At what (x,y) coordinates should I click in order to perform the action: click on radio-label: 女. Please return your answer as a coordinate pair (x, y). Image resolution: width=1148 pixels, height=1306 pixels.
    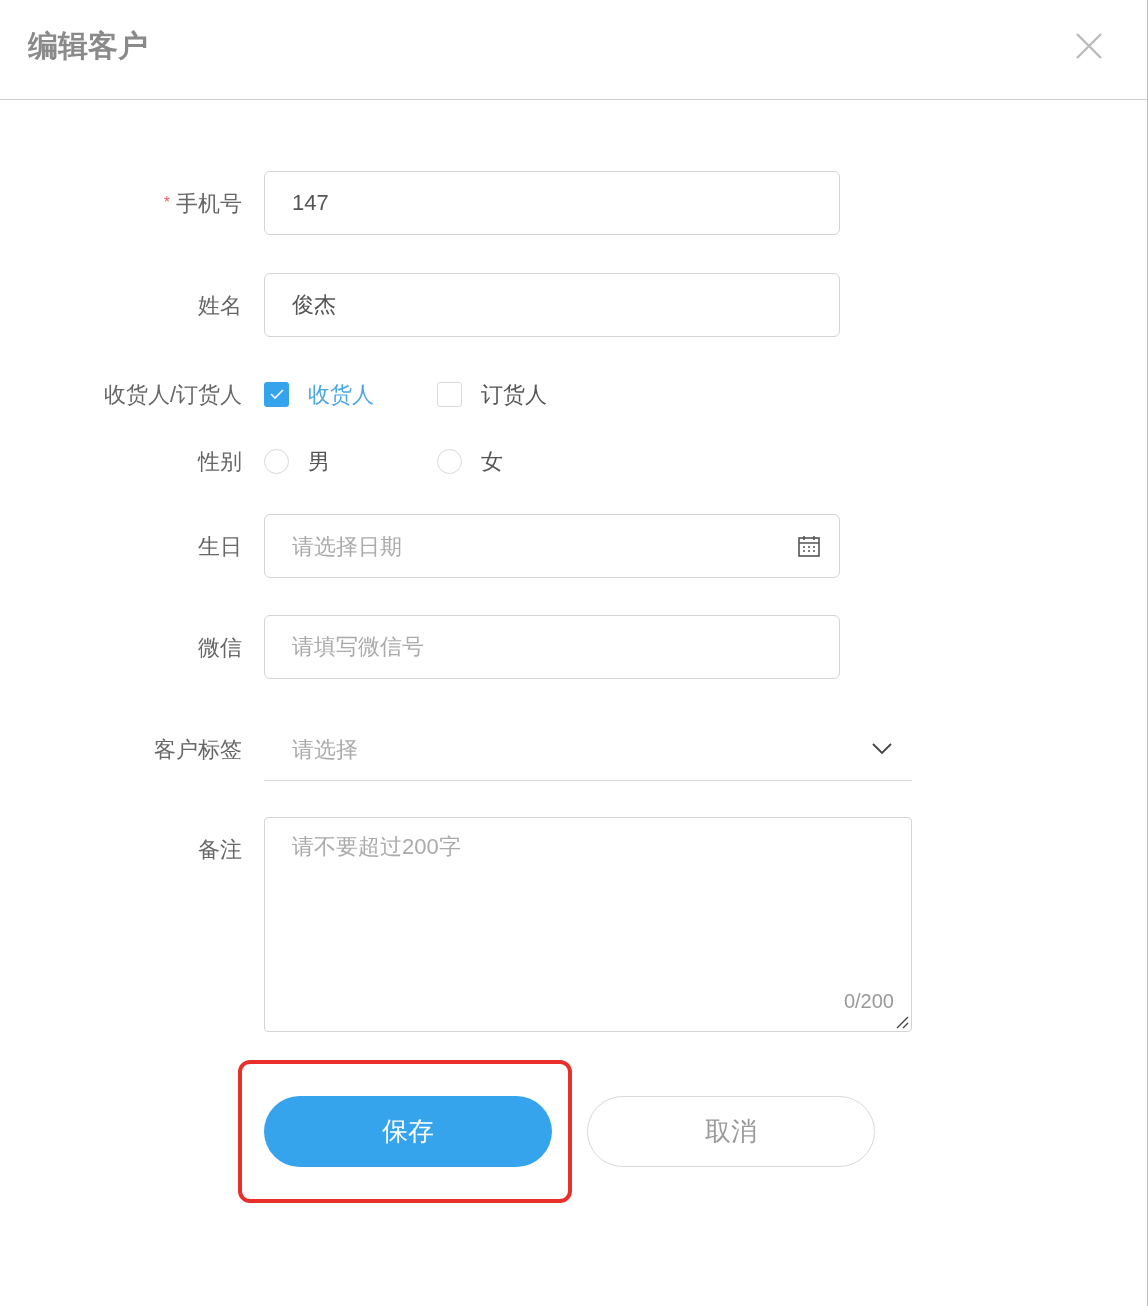
    Looking at the image, I should click on (492, 461).